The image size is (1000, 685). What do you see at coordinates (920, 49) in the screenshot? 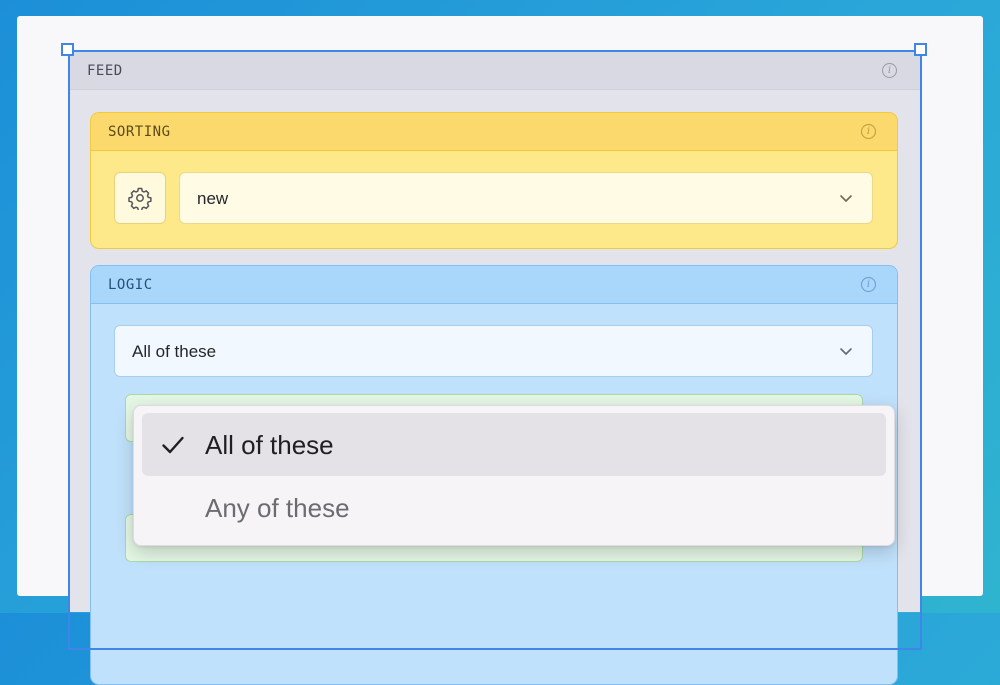
I see `resize-handle-top-right` at bounding box center [920, 49].